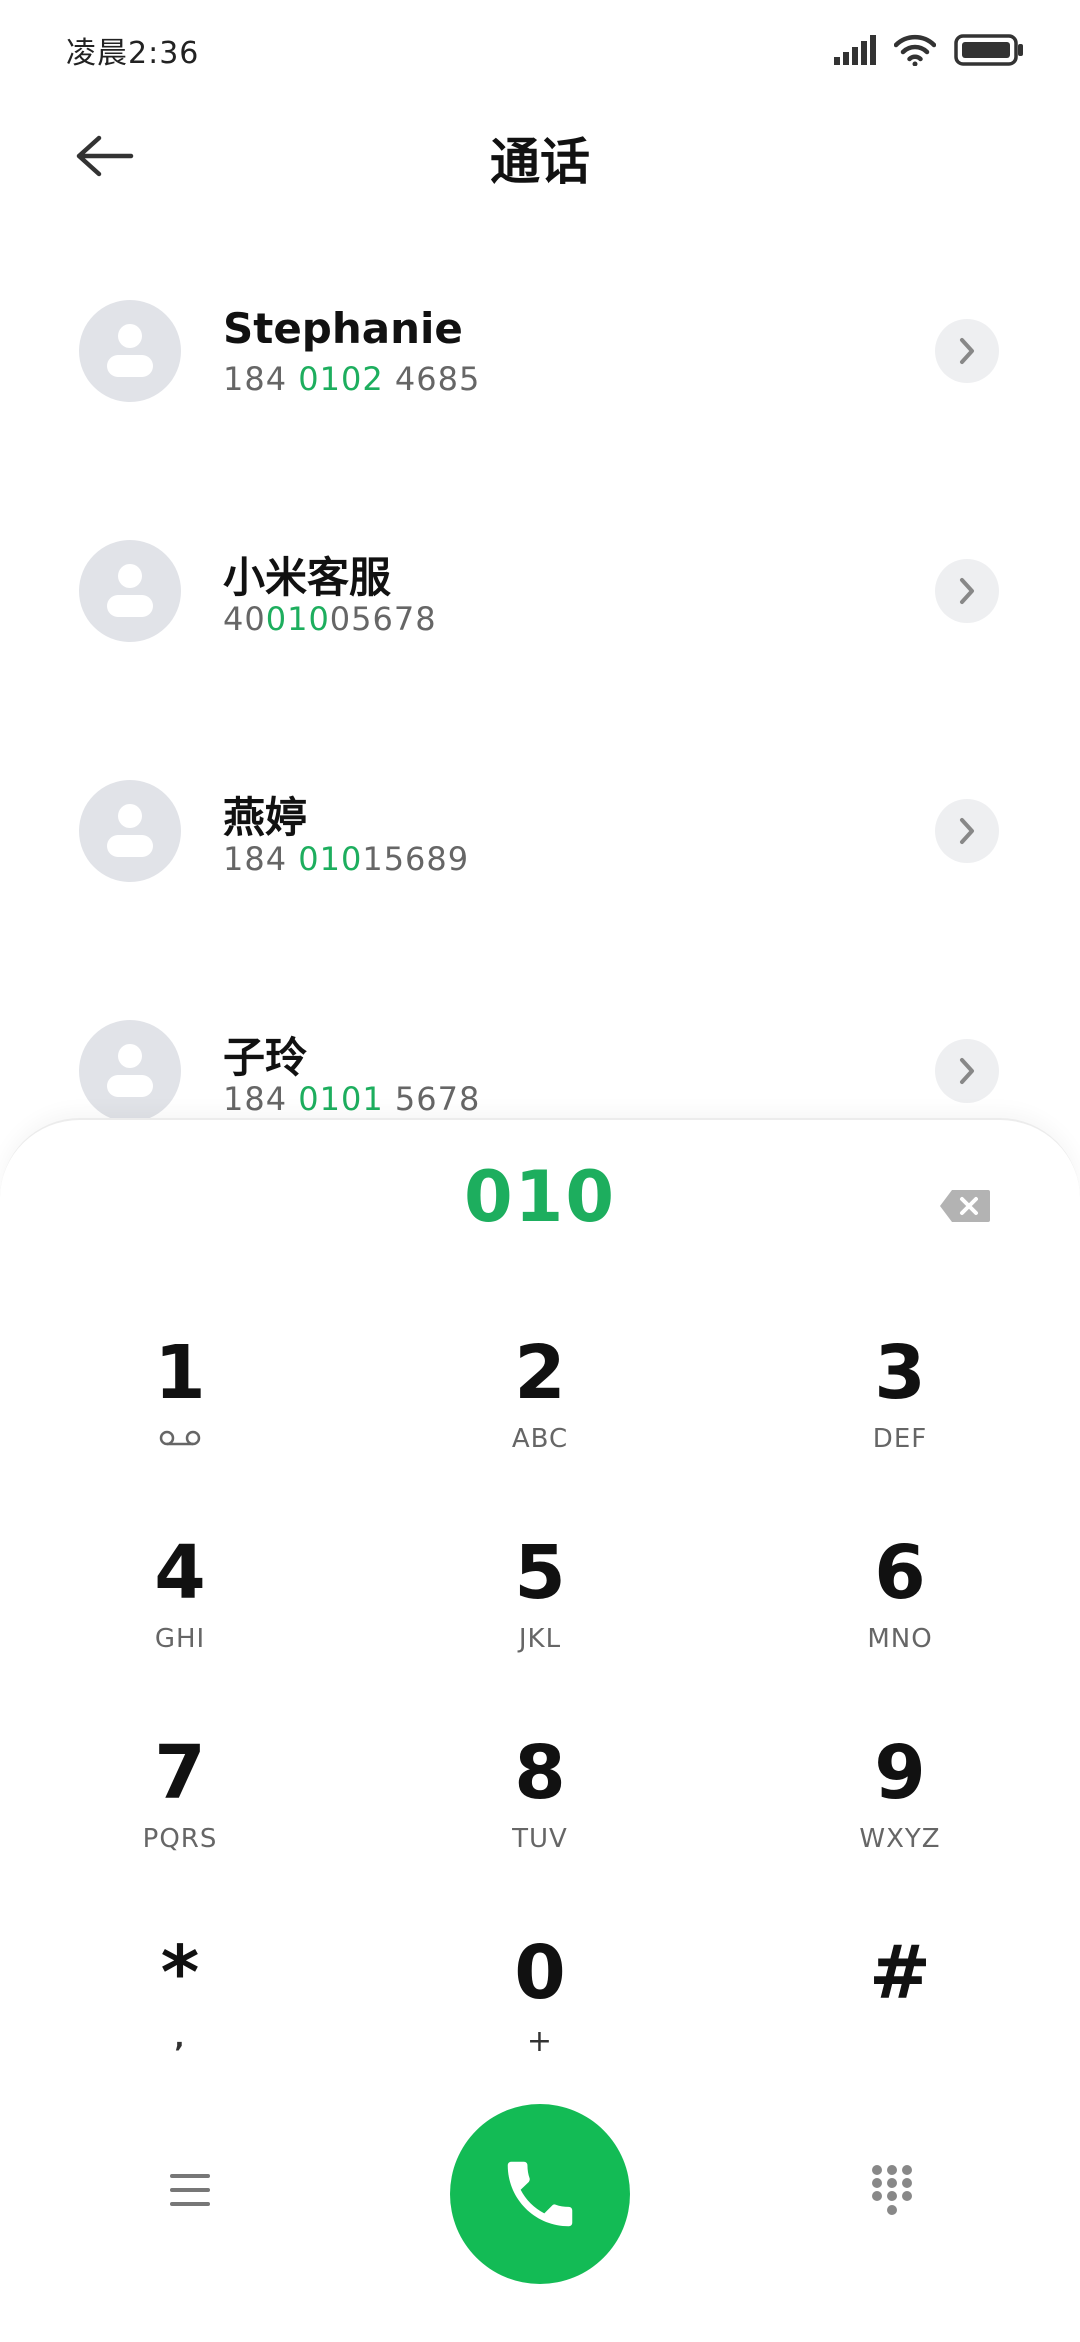  I want to click on status-bar: 凌晨2:36, so click(540, 50).